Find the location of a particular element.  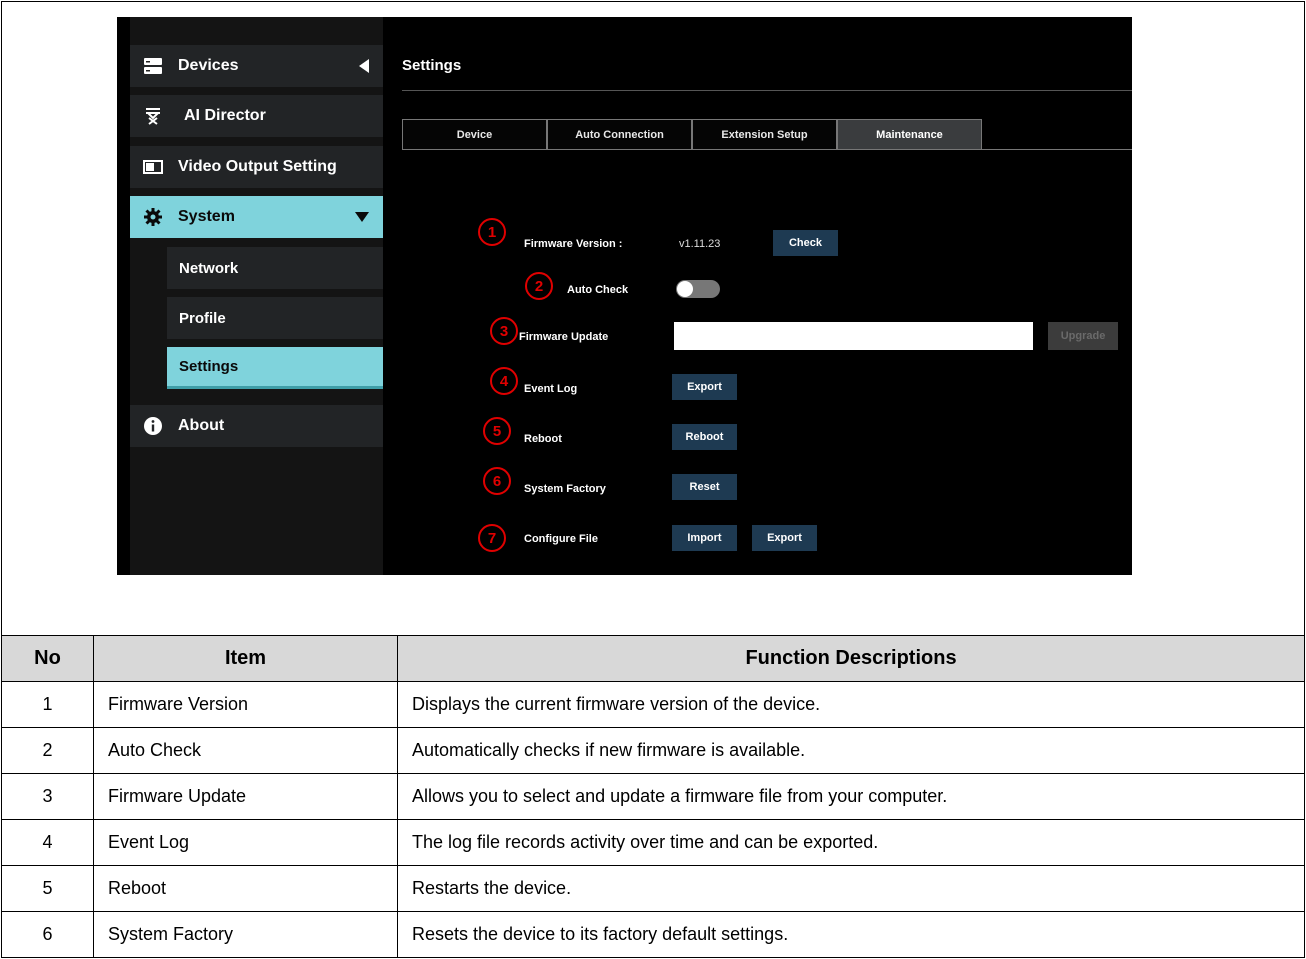

marker-3: 3 is located at coordinates (504, 331).